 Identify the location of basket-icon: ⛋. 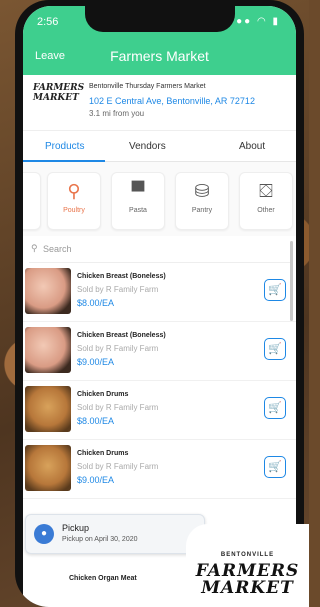
(266, 191).